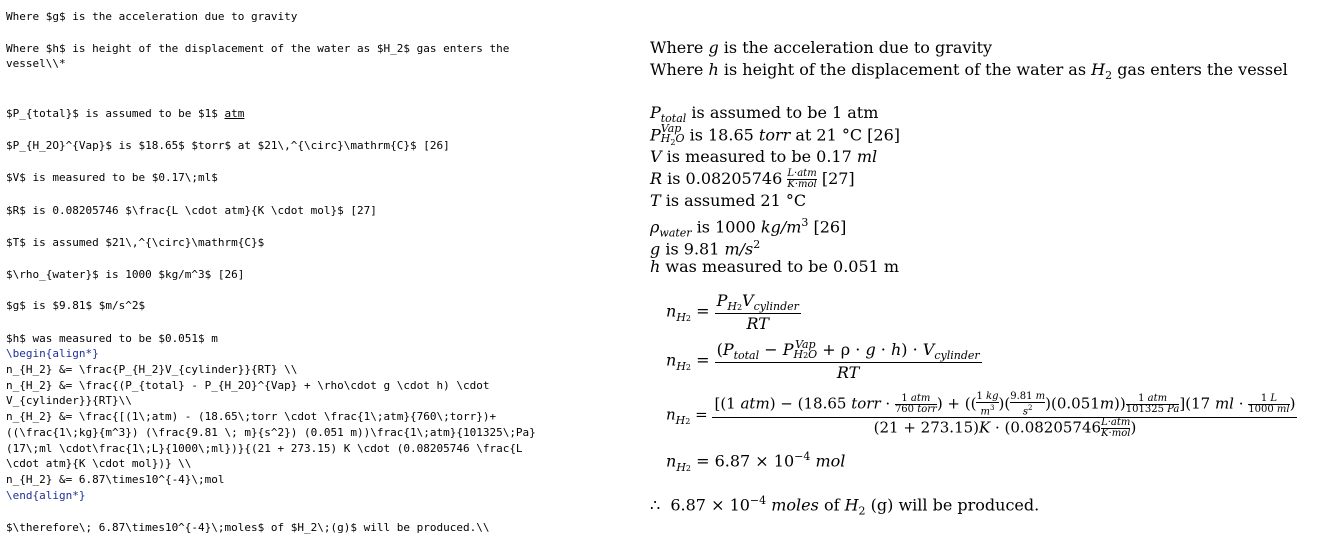 This screenshot has height=556, width=1334. What do you see at coordinates (112, 338) in the screenshot?
I see `source-line: $h$ was measured to be $0.051$ m` at bounding box center [112, 338].